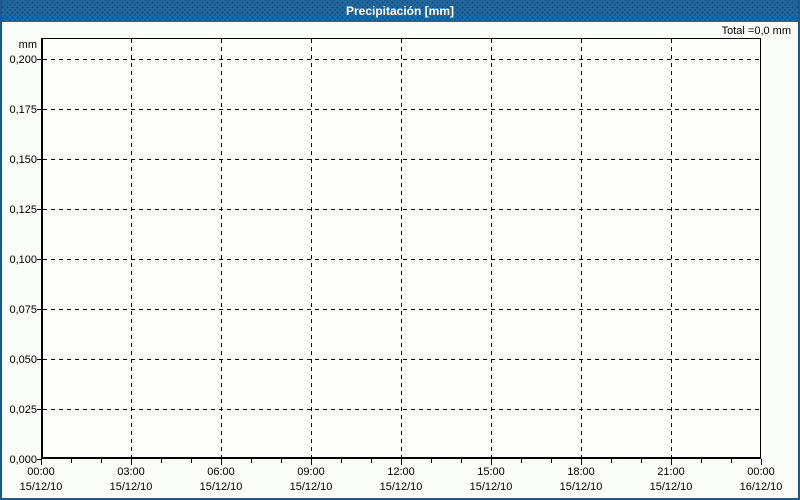 This screenshot has width=800, height=500. I want to click on y-tick-label: 0,050, so click(23, 360).